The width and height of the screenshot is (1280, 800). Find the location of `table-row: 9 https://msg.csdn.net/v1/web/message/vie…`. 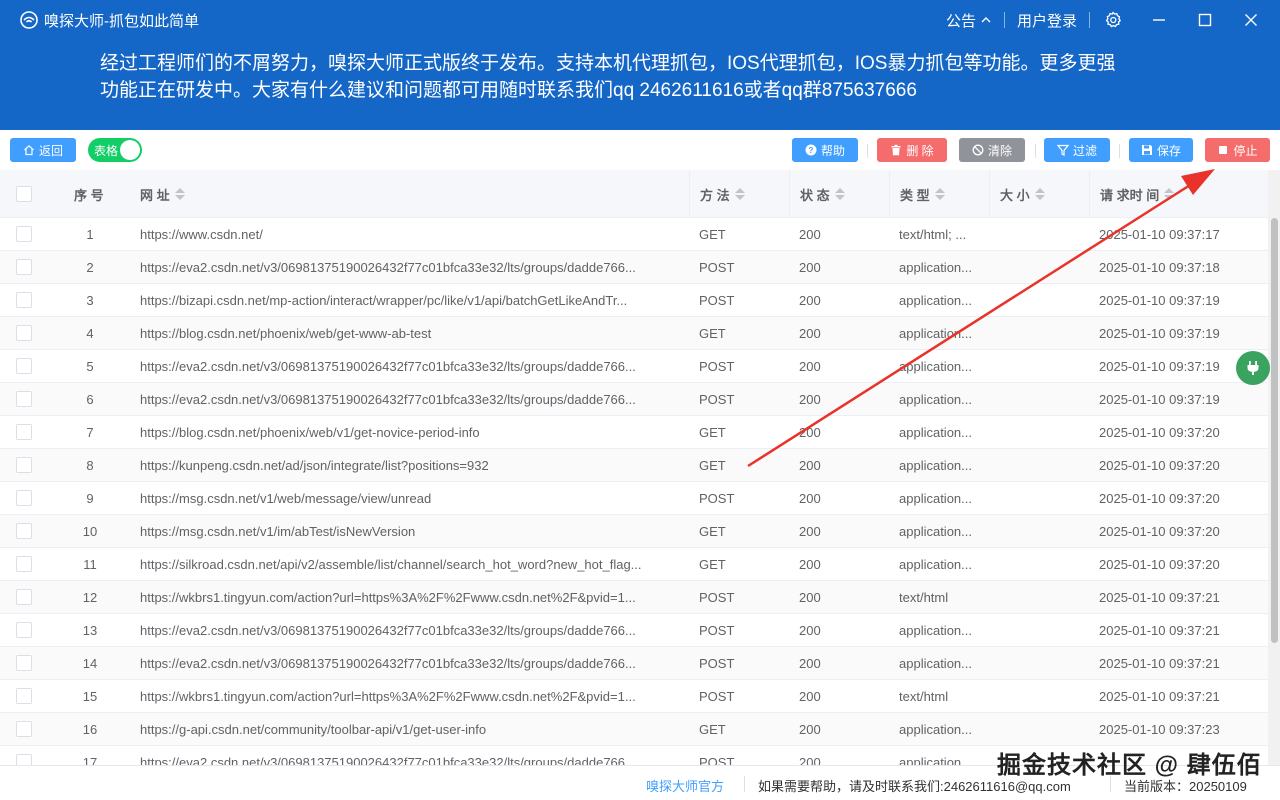

table-row: 9 https://msg.csdn.net/v1/web/message/vie… is located at coordinates (634, 498).